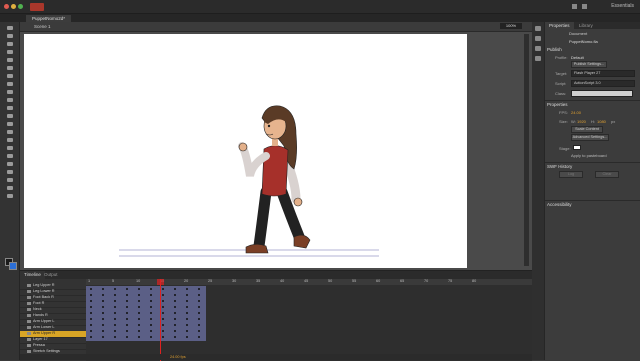 This screenshot has width=640, height=361. I want to click on swf-history-section-header: SWF History, so click(559, 166).